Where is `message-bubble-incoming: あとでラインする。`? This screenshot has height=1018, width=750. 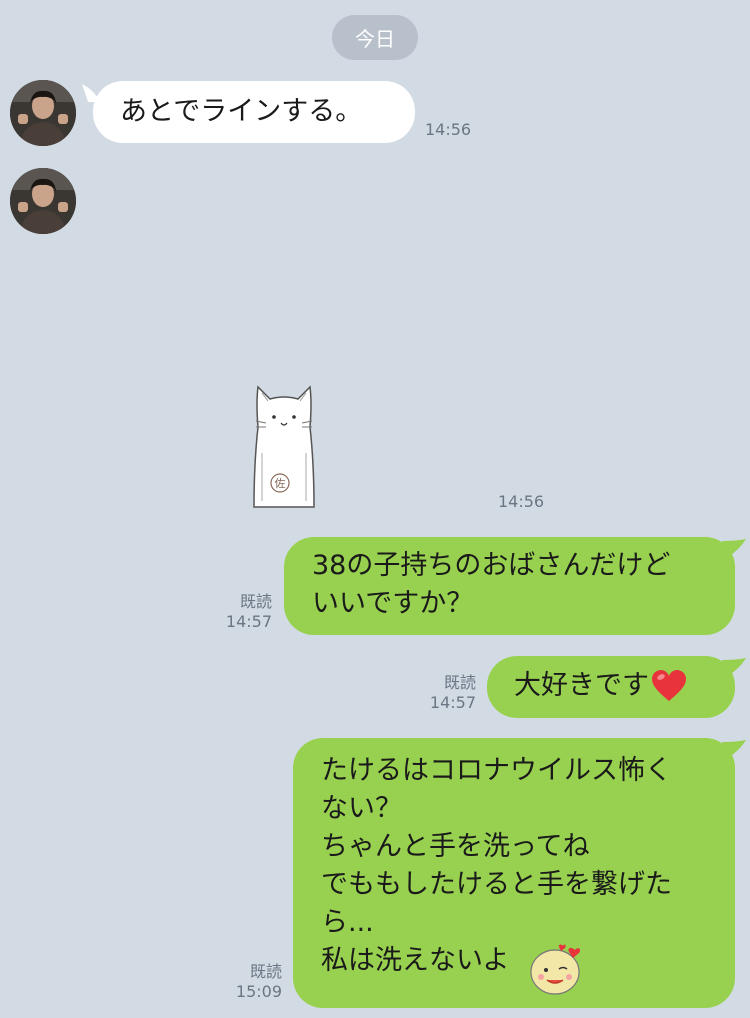 message-bubble-incoming: あとでラインする。 is located at coordinates (254, 112).